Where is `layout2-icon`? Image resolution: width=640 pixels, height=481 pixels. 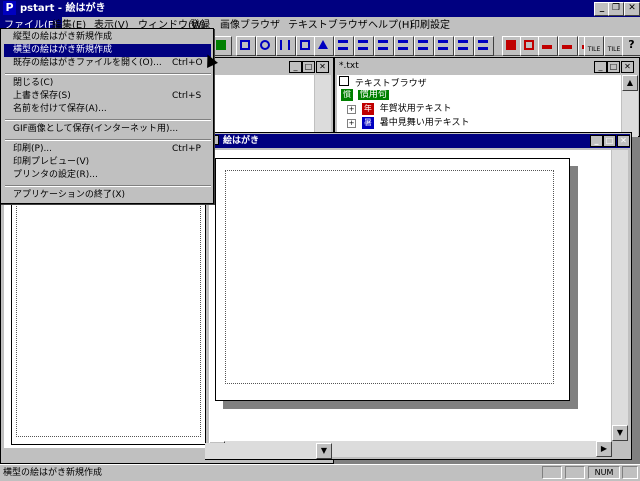
layout2-icon is located at coordinates (364, 46).